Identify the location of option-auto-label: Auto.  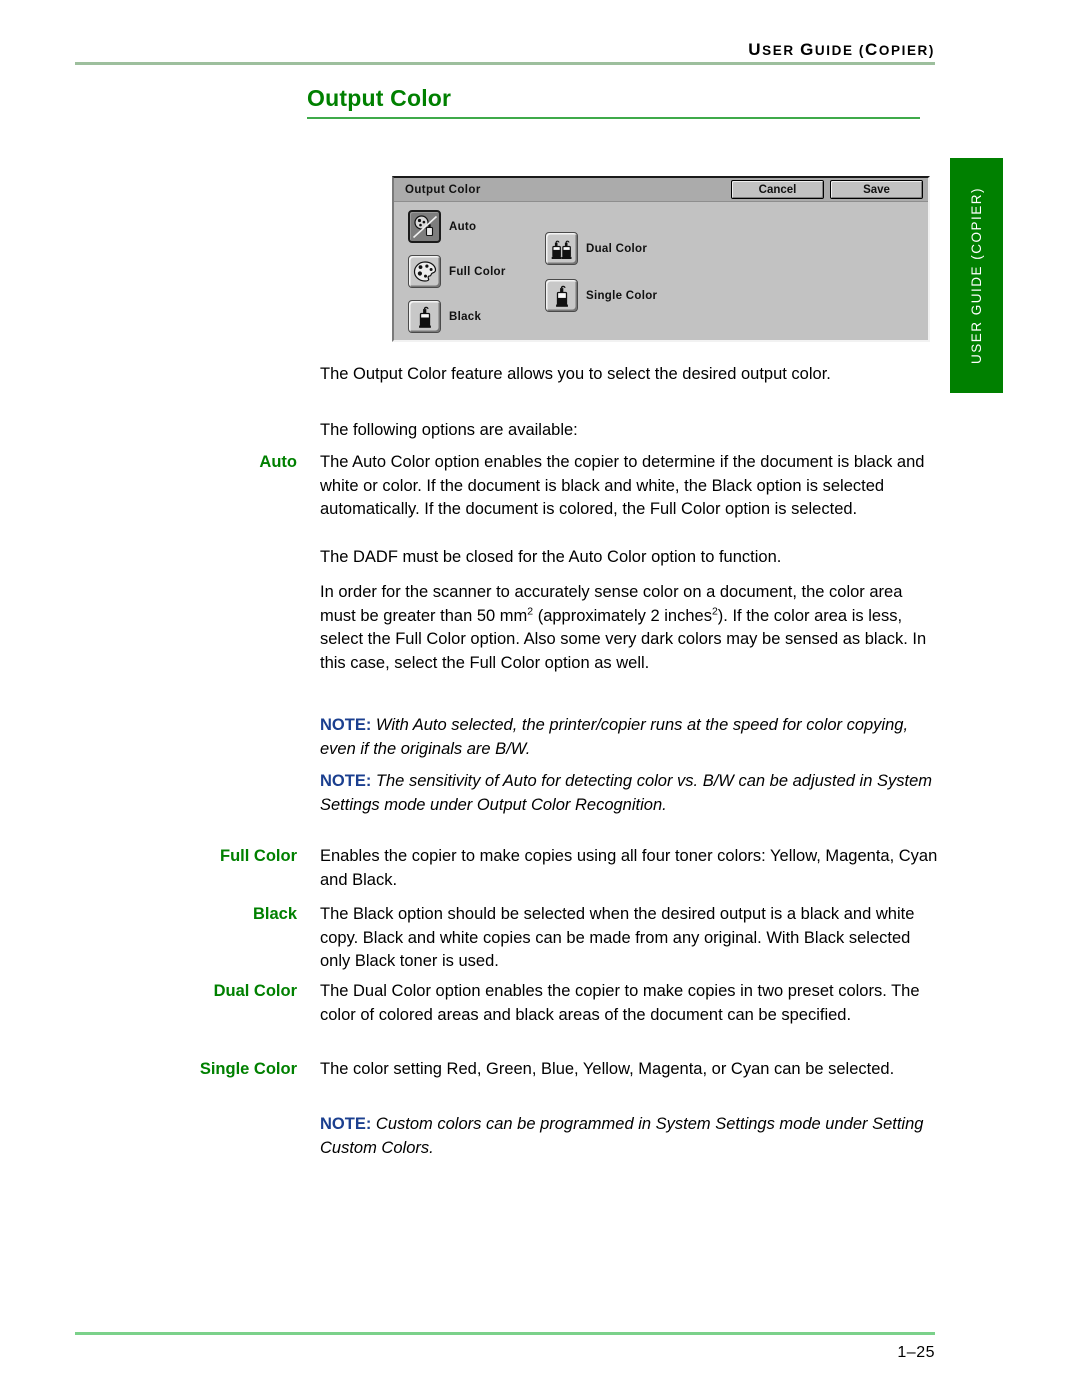
(463, 226).